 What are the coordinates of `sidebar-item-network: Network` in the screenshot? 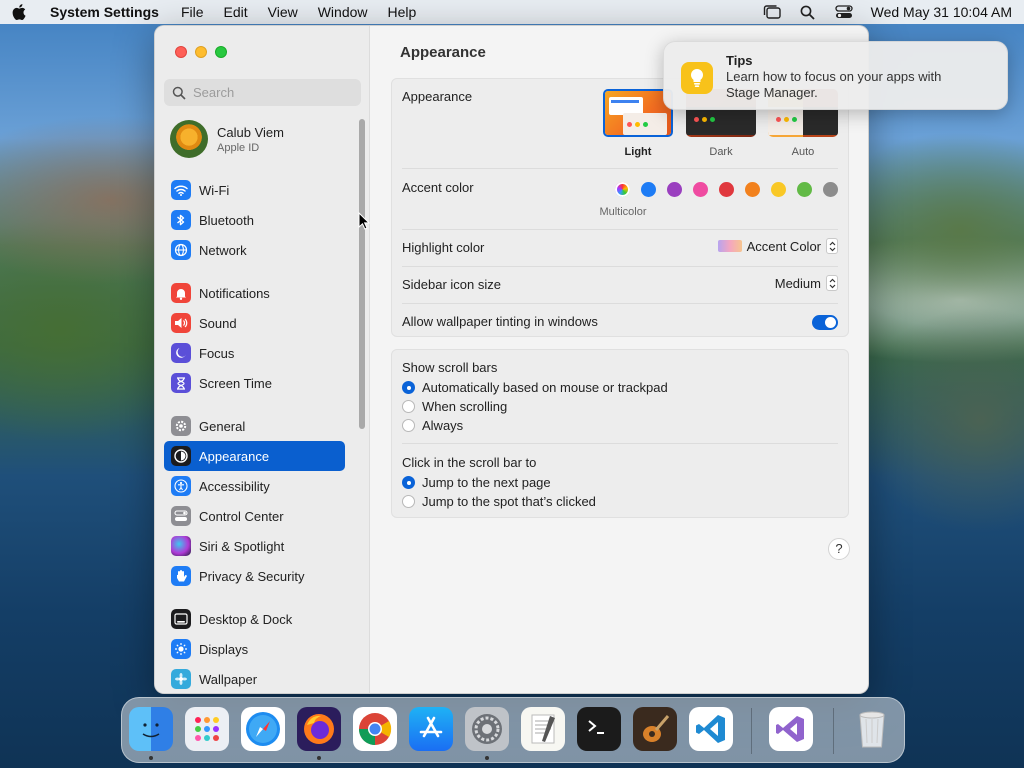 It's located at (254, 250).